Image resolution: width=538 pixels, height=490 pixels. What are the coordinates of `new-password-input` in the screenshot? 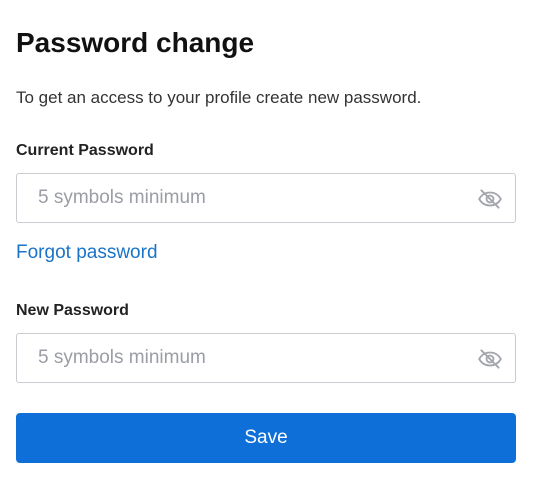 It's located at (237, 358).